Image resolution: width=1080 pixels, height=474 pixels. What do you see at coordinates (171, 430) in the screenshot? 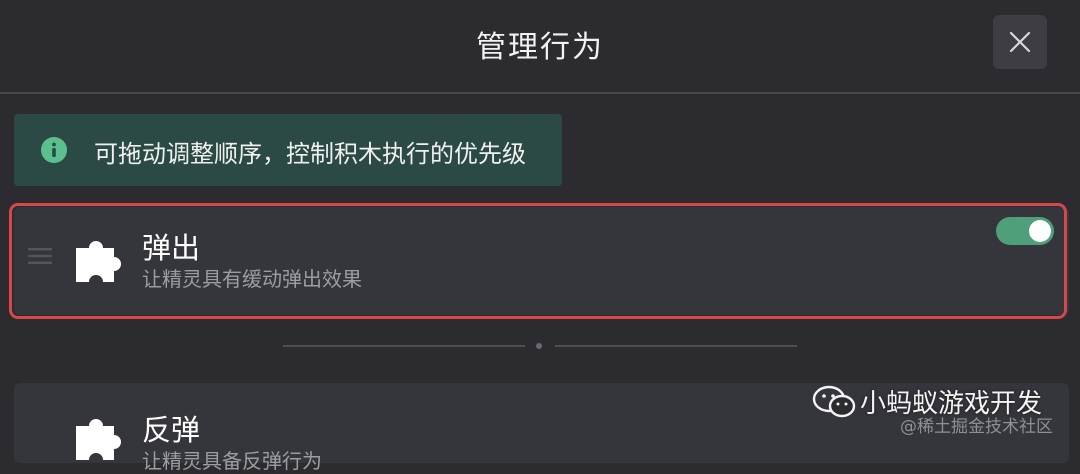
I see `behavior-name: 反弹` at bounding box center [171, 430].